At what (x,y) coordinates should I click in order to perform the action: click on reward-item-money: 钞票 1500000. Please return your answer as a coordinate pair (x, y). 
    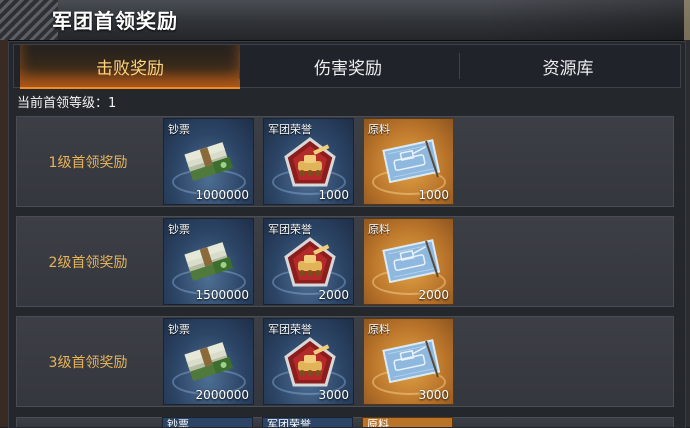
    Looking at the image, I should click on (208, 261).